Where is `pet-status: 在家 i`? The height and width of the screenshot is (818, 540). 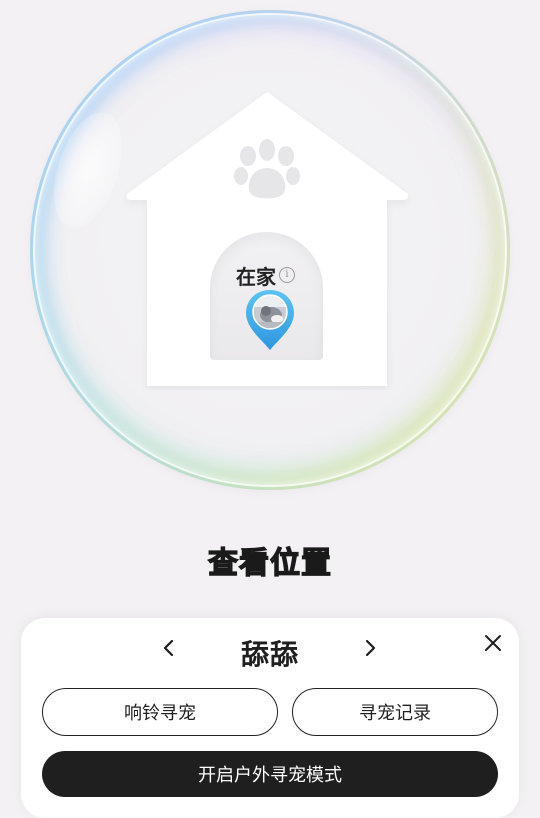
pet-status: 在家 i is located at coordinates (265, 275).